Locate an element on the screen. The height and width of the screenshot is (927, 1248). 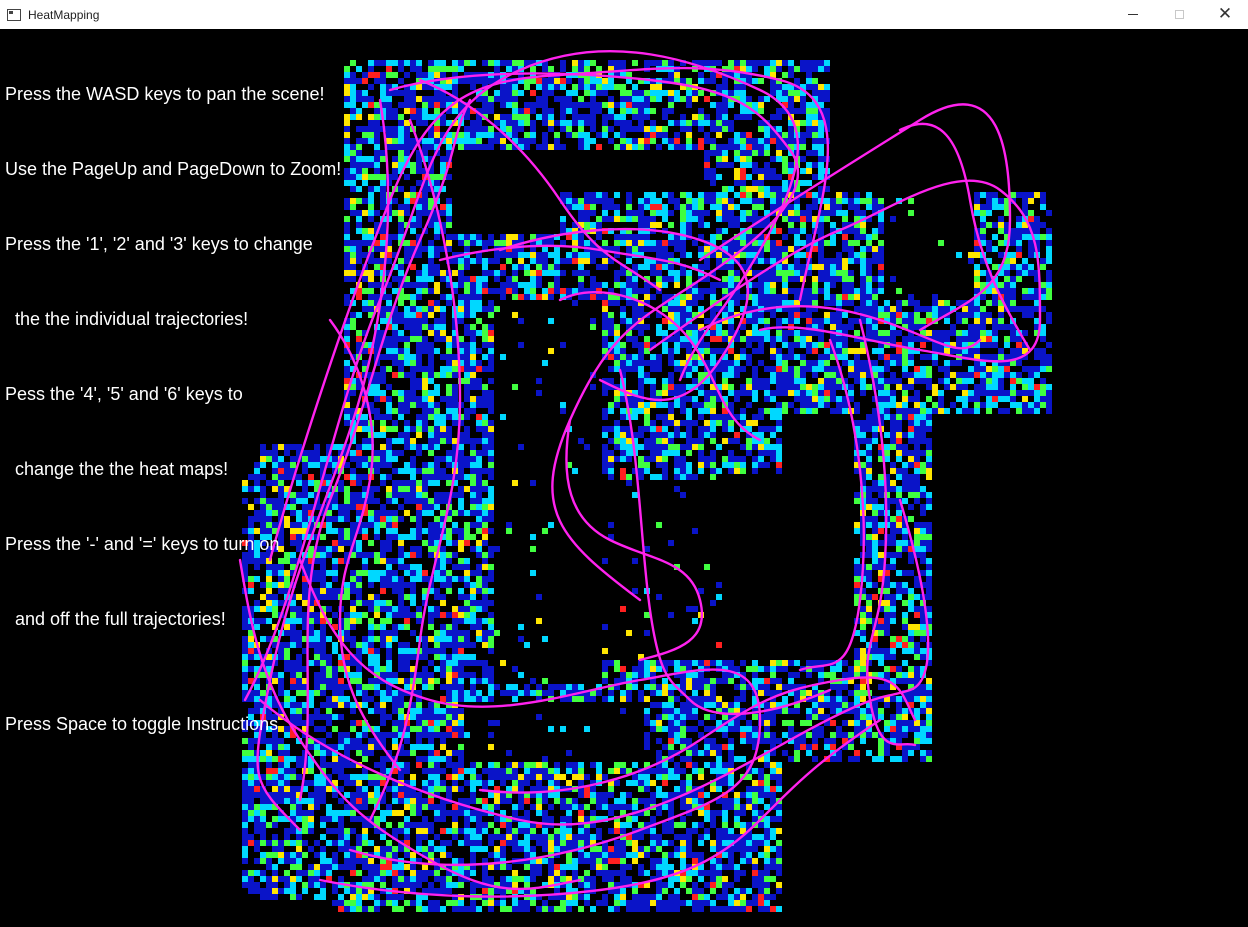
minimize-button is located at coordinates (1133, 14).